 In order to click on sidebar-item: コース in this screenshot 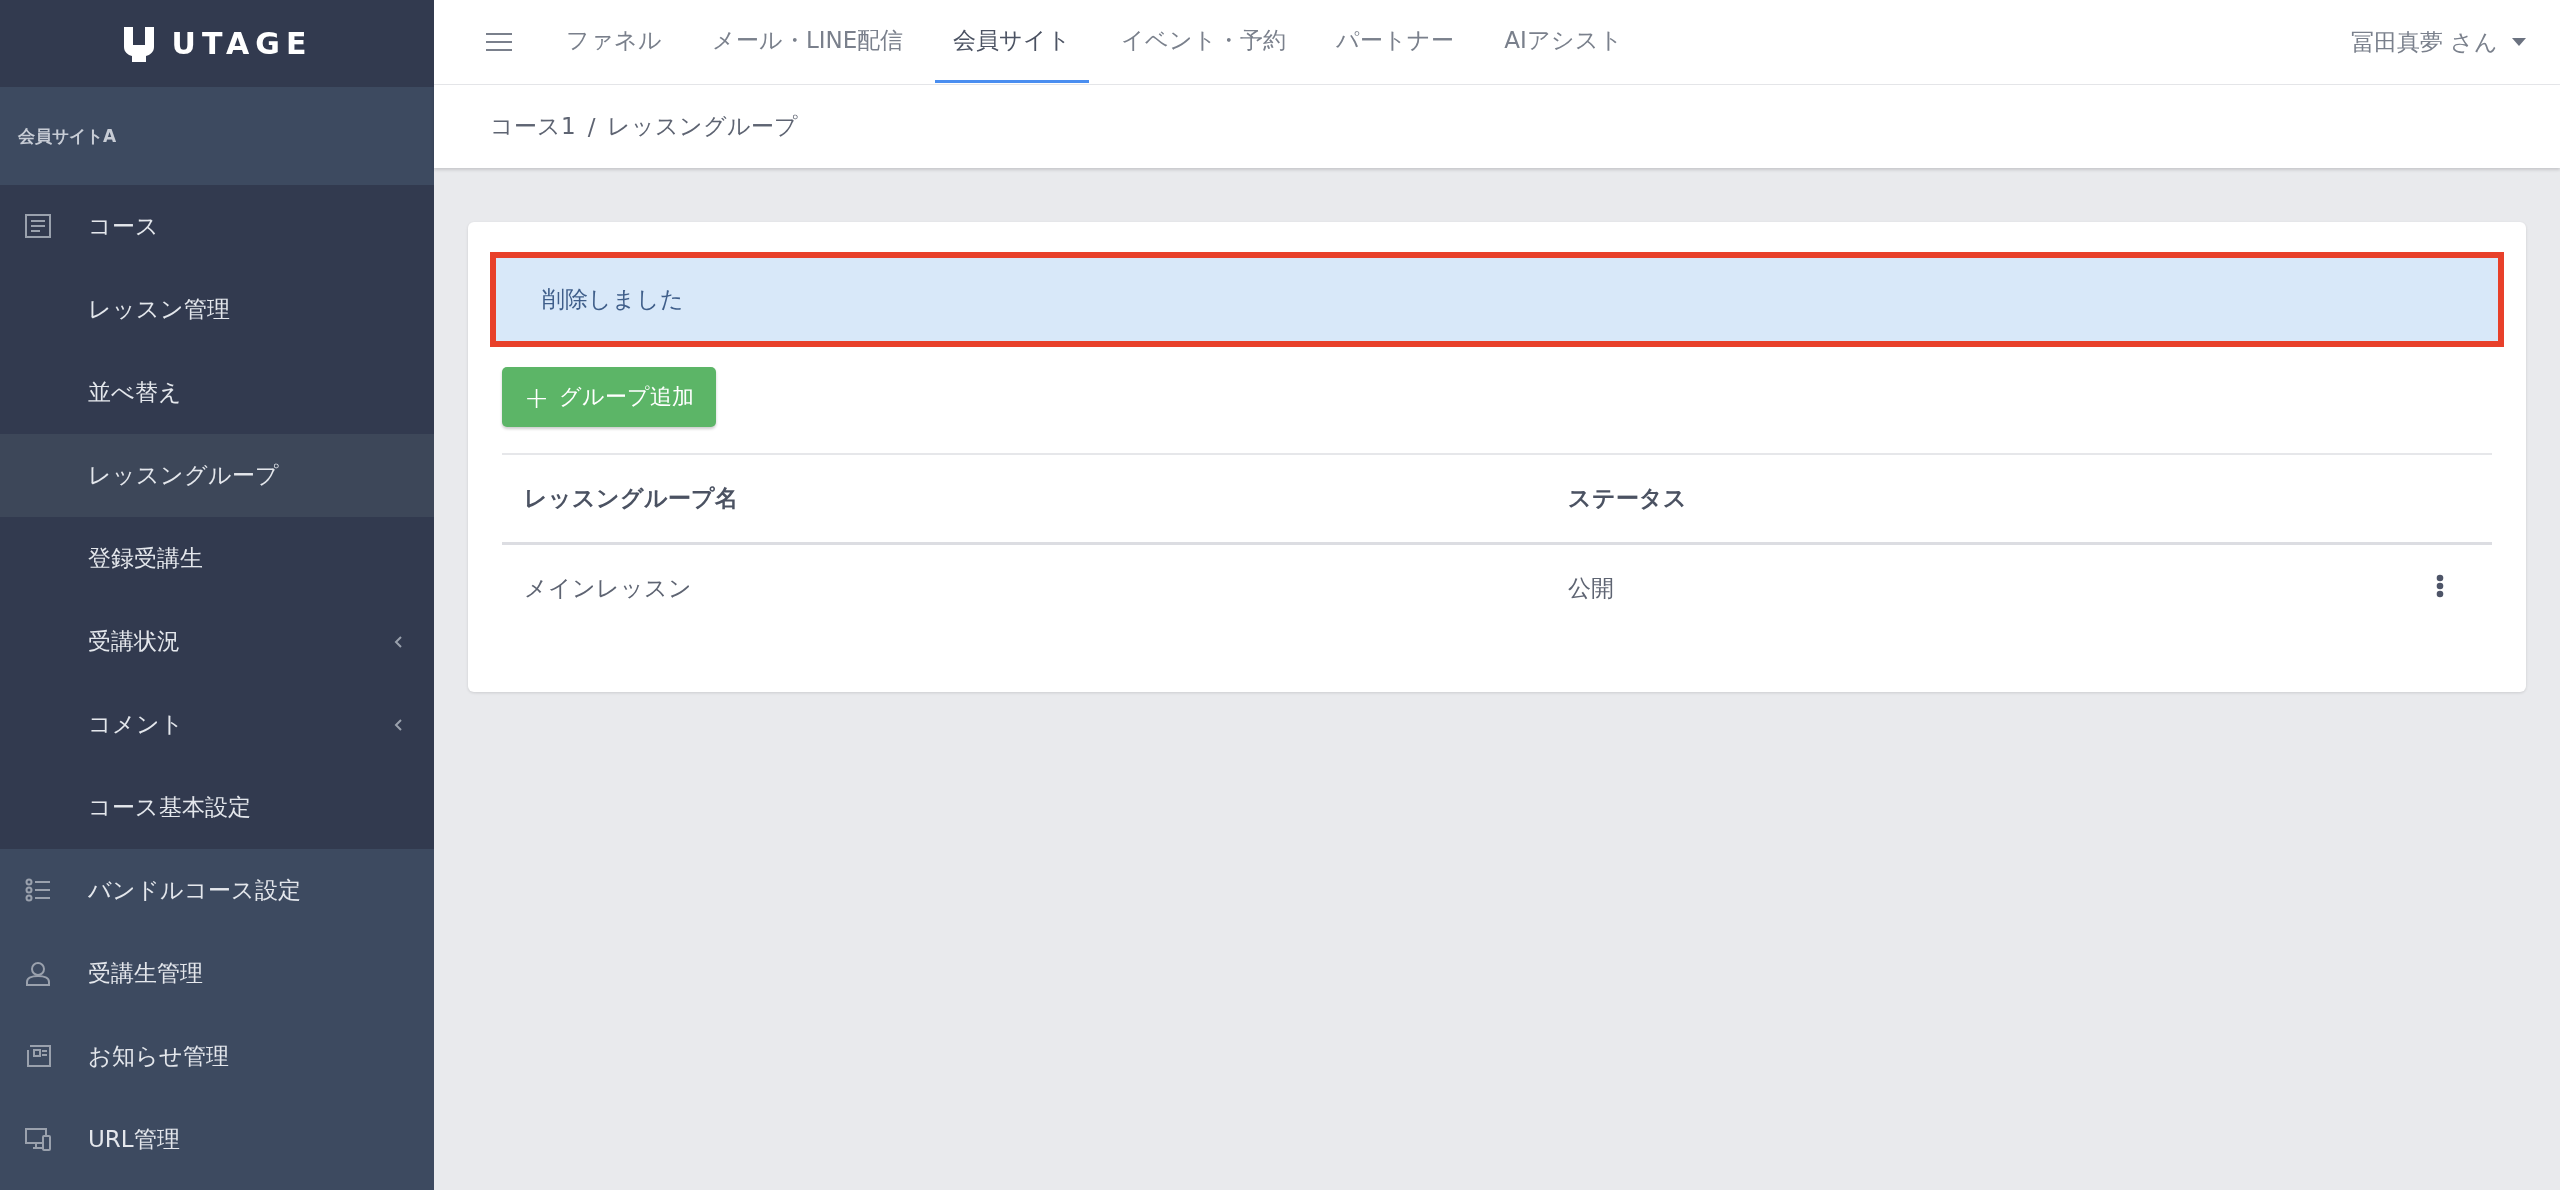, I will do `click(217, 226)`.